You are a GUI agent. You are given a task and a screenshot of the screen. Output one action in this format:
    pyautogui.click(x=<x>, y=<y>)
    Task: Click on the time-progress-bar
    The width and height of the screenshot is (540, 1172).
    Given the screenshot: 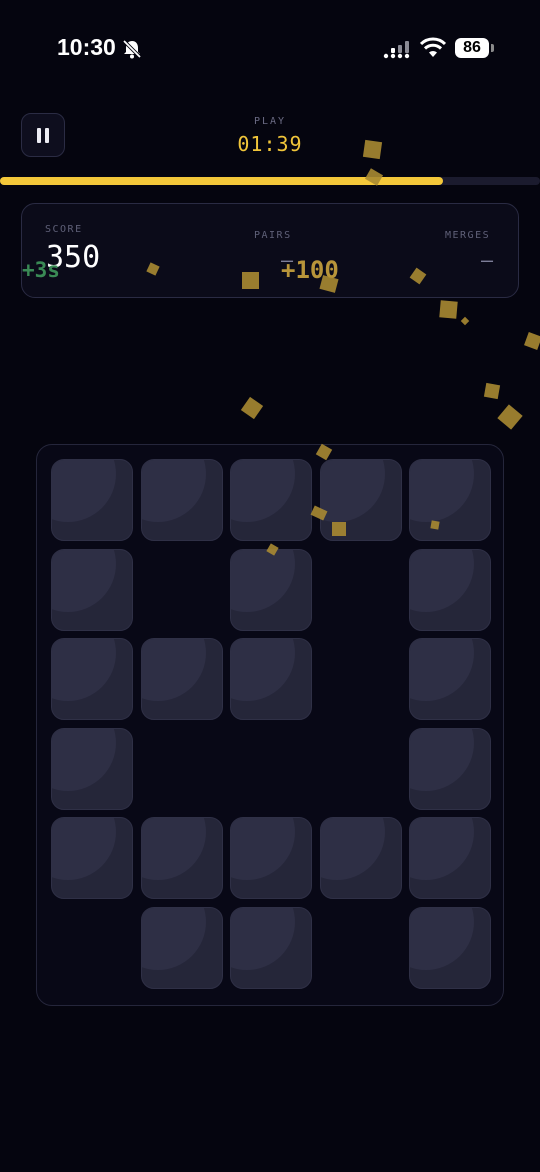 What is the action you would take?
    pyautogui.click(x=270, y=181)
    